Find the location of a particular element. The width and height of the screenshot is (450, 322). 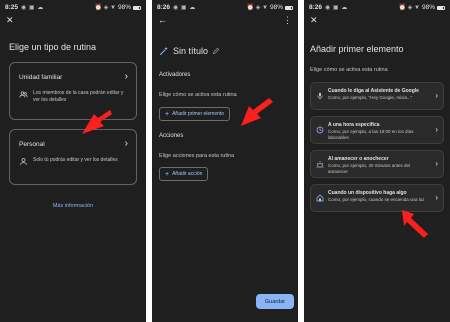

activators-label: Activadores is located at coordinates (175, 75).